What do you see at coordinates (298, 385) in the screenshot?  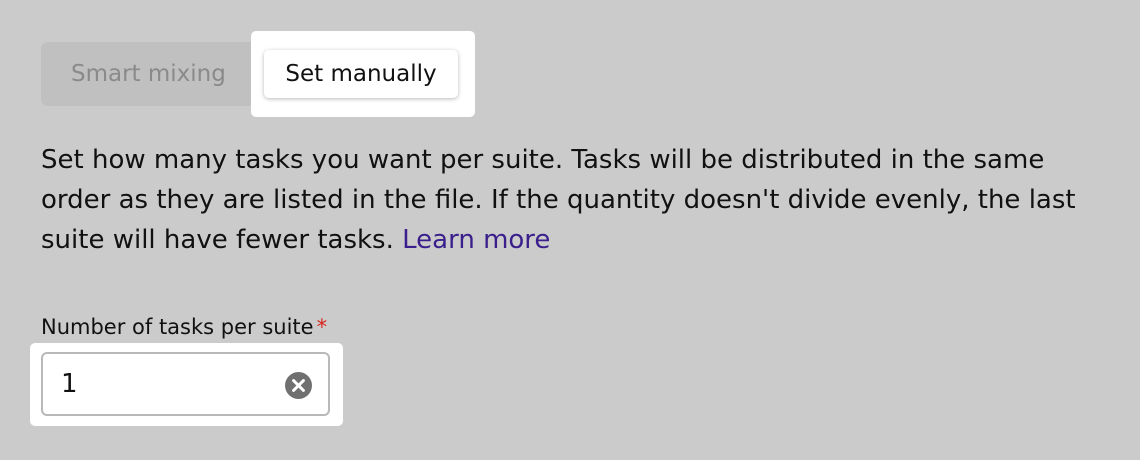 I see `clear-circle-icon` at bounding box center [298, 385].